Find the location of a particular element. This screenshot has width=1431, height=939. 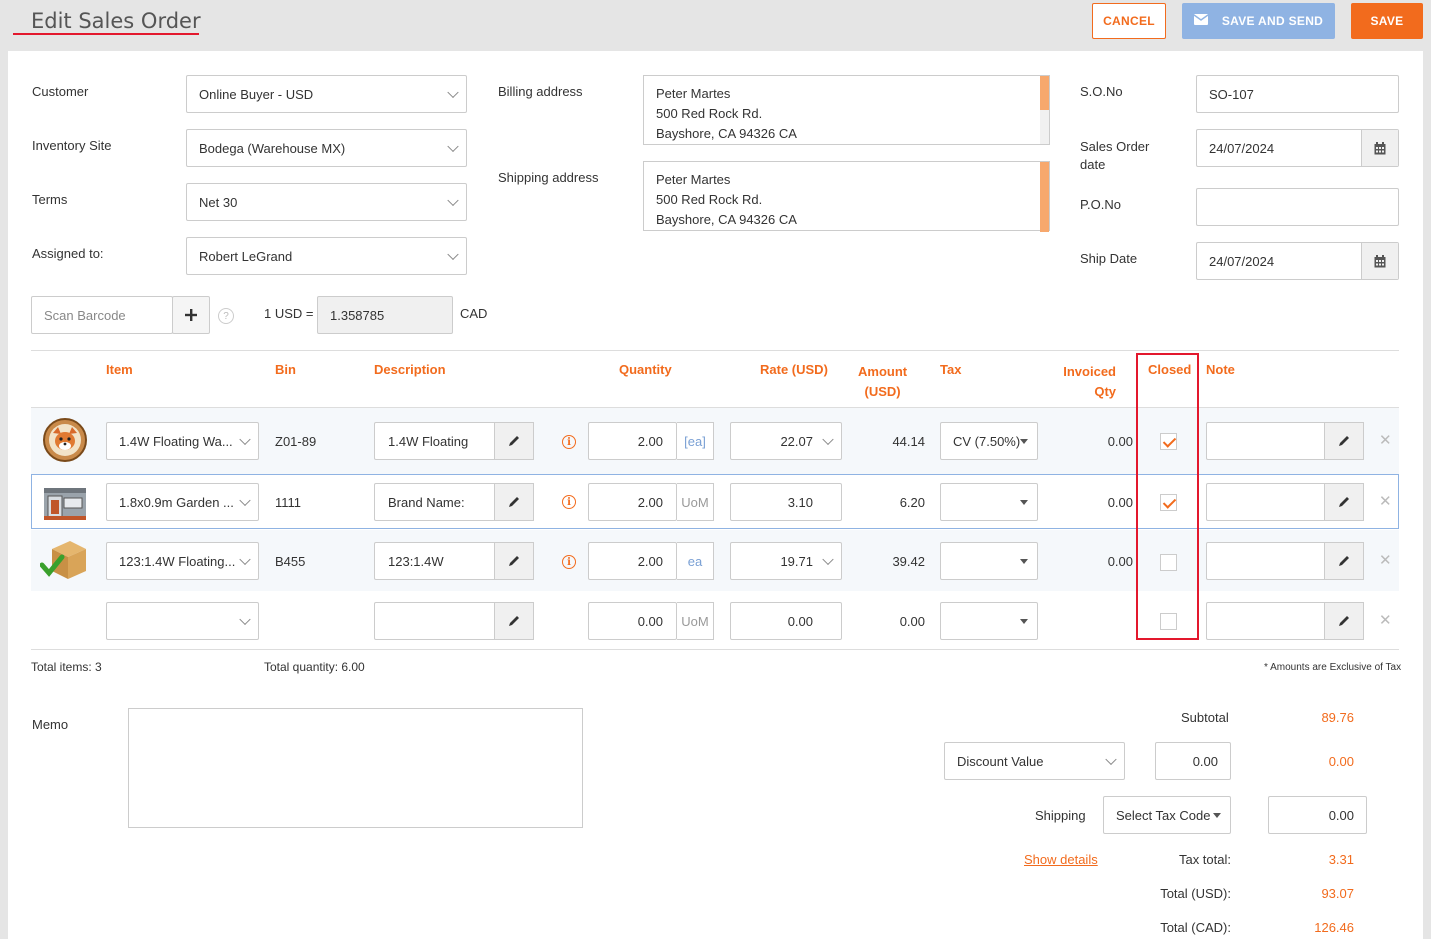

memo-textarea is located at coordinates (355, 768).